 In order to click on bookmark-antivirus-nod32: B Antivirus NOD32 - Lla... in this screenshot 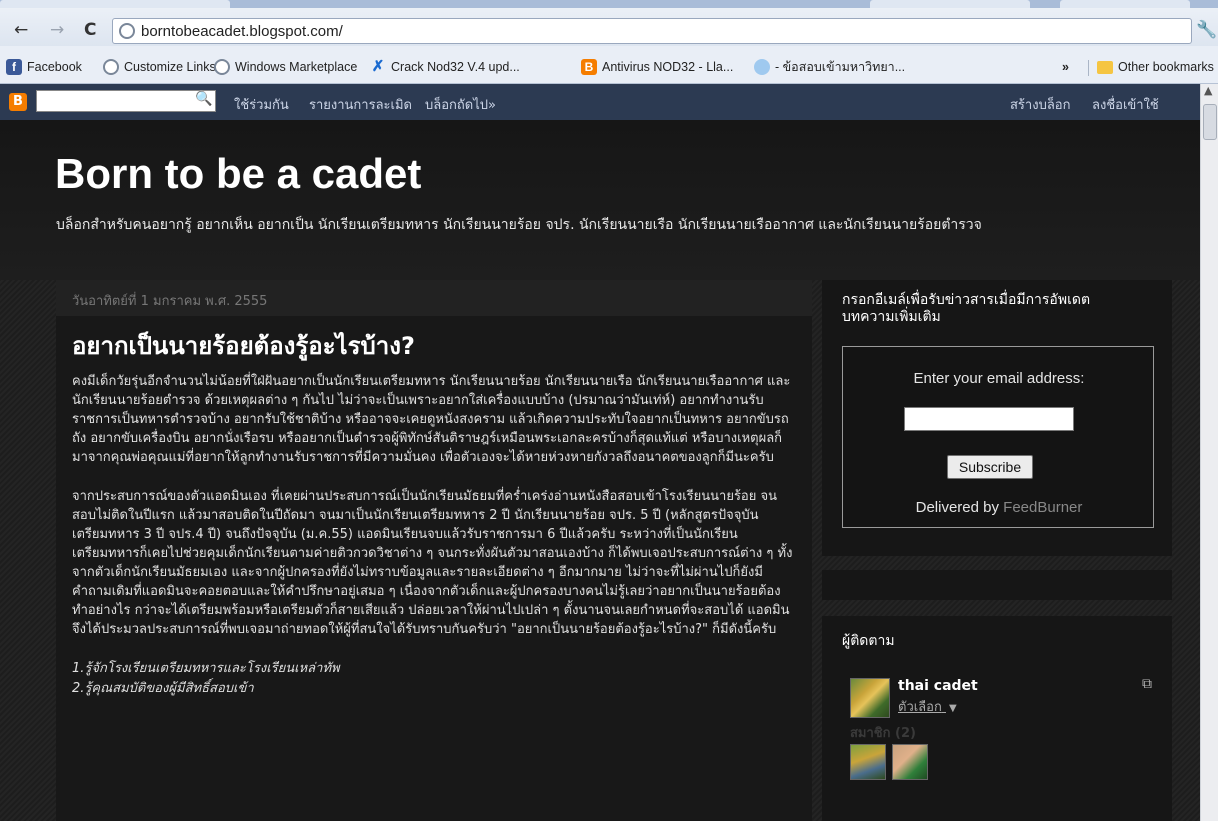, I will do `click(657, 67)`.